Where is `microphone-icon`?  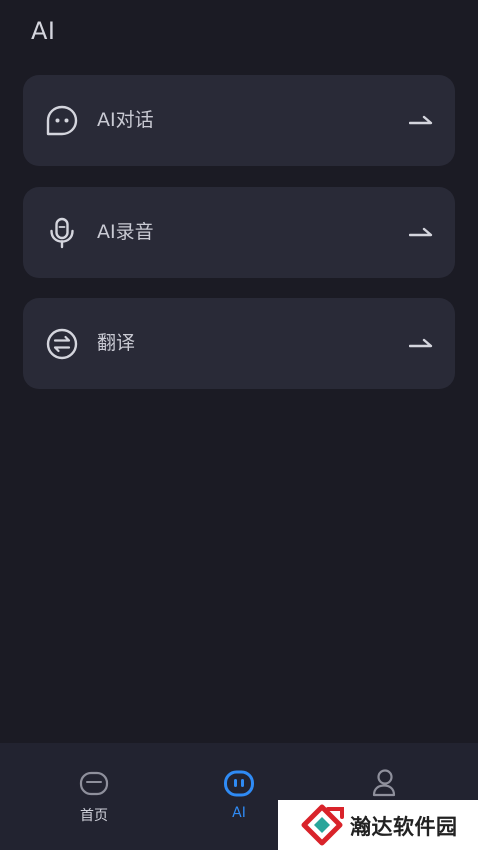 microphone-icon is located at coordinates (62, 233).